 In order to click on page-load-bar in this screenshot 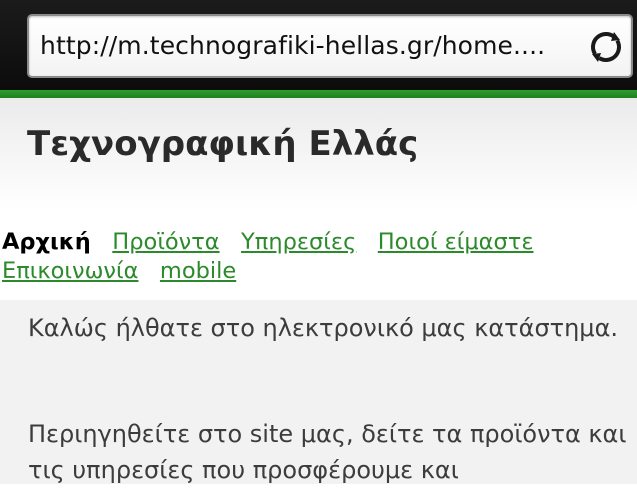, I will do `click(318, 94)`.